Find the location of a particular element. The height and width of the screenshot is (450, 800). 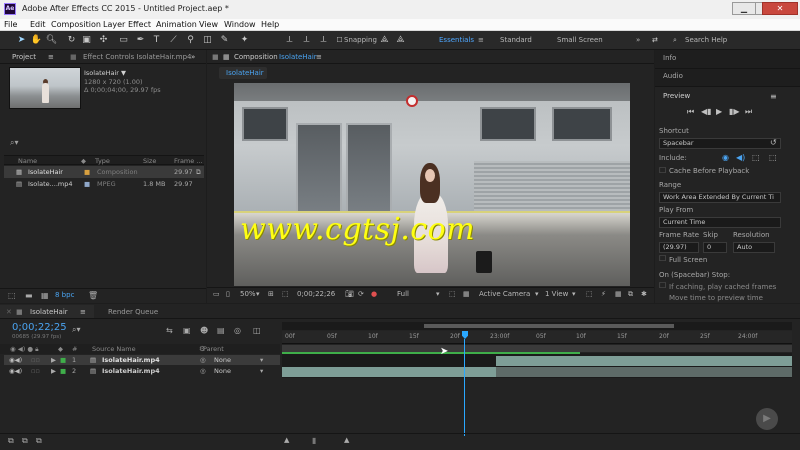

layer-row-2: ◉◀) ▫▫ ▶ ■ 2 ▤ IsolateHair.mp4 ◎ None ▾ is located at coordinates (142, 371).